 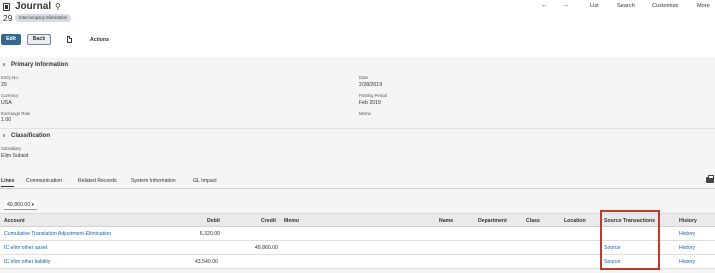 What do you see at coordinates (357, 188) in the screenshot?
I see `tabs-divider` at bounding box center [357, 188].